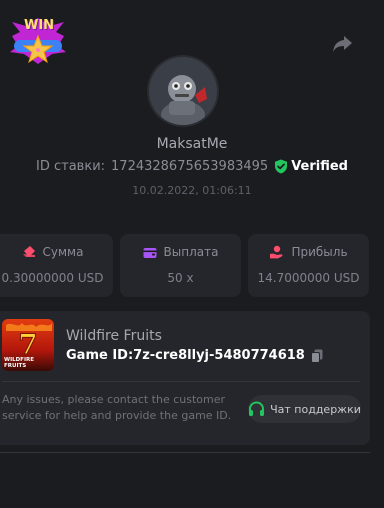 This screenshot has height=508, width=384. What do you see at coordinates (281, 166) in the screenshot?
I see `shield-check-icon` at bounding box center [281, 166].